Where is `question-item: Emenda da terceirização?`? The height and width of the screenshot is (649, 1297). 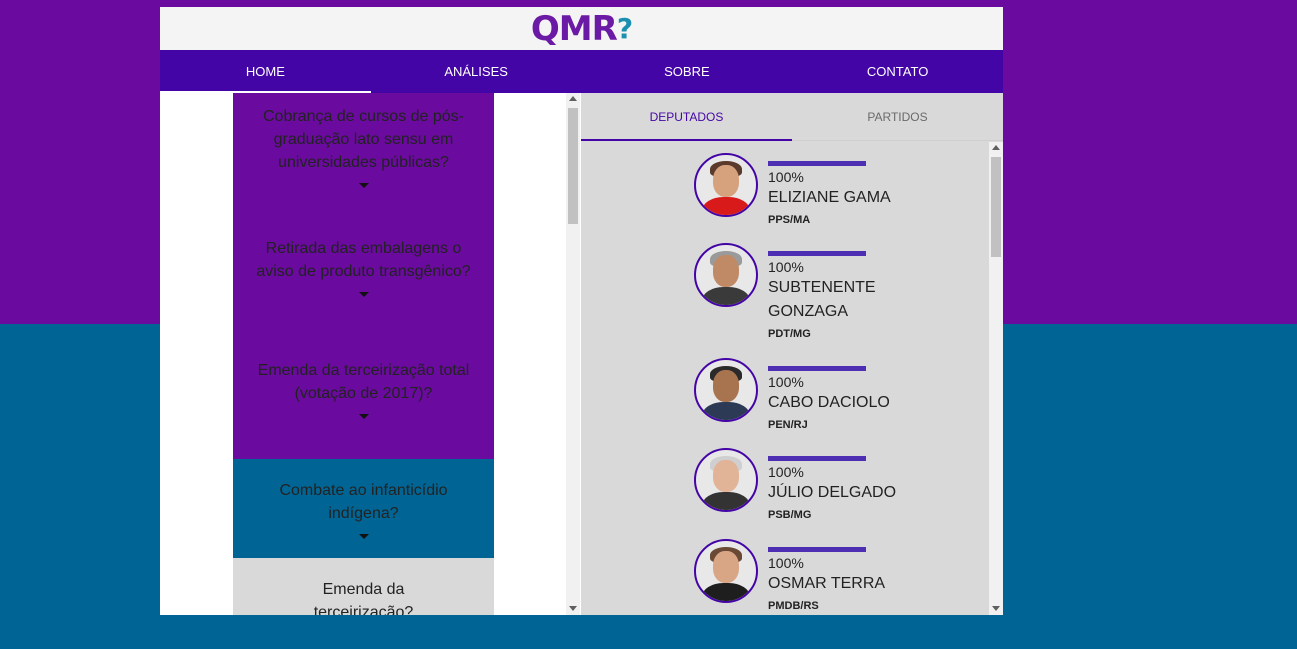
question-item: Emenda da terceirização? is located at coordinates (363, 586).